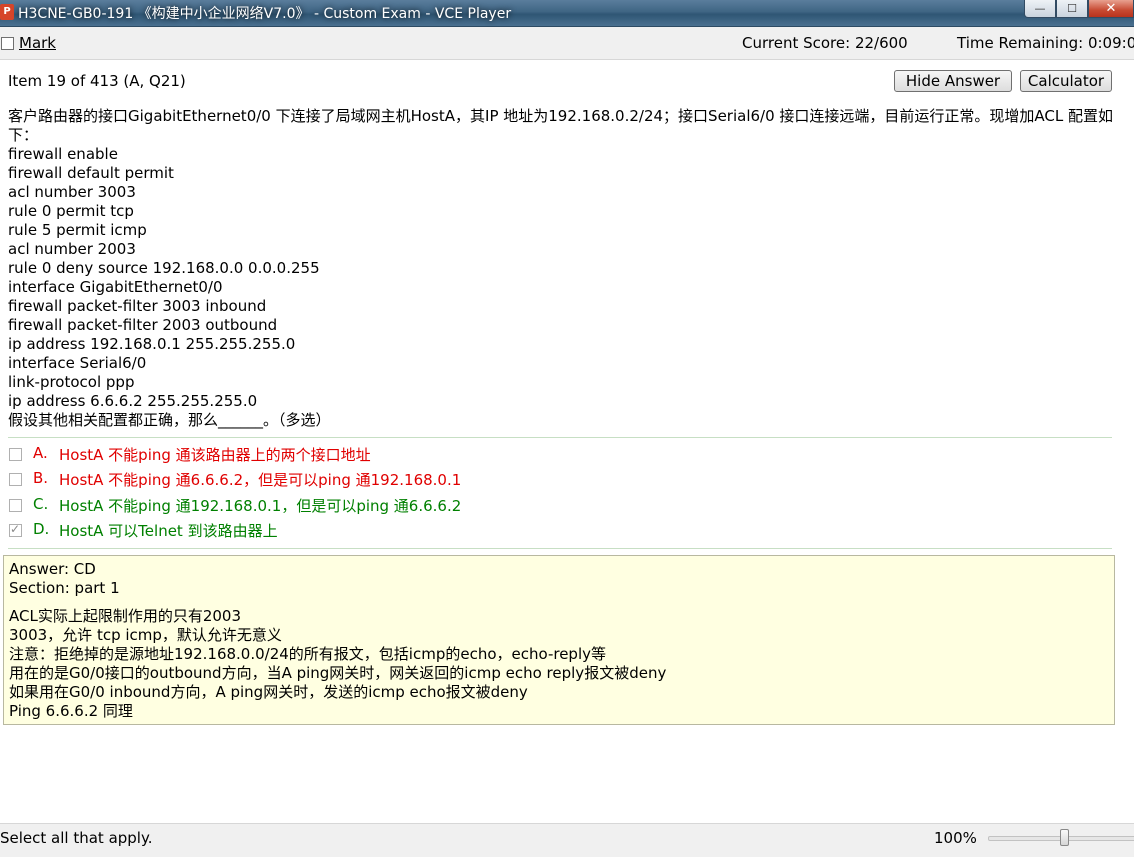 This screenshot has height=857, width=1134. Describe the element at coordinates (358, 530) in the screenshot. I see `answer-option: D. HostA 可以Telnet 到该路由器上` at that location.